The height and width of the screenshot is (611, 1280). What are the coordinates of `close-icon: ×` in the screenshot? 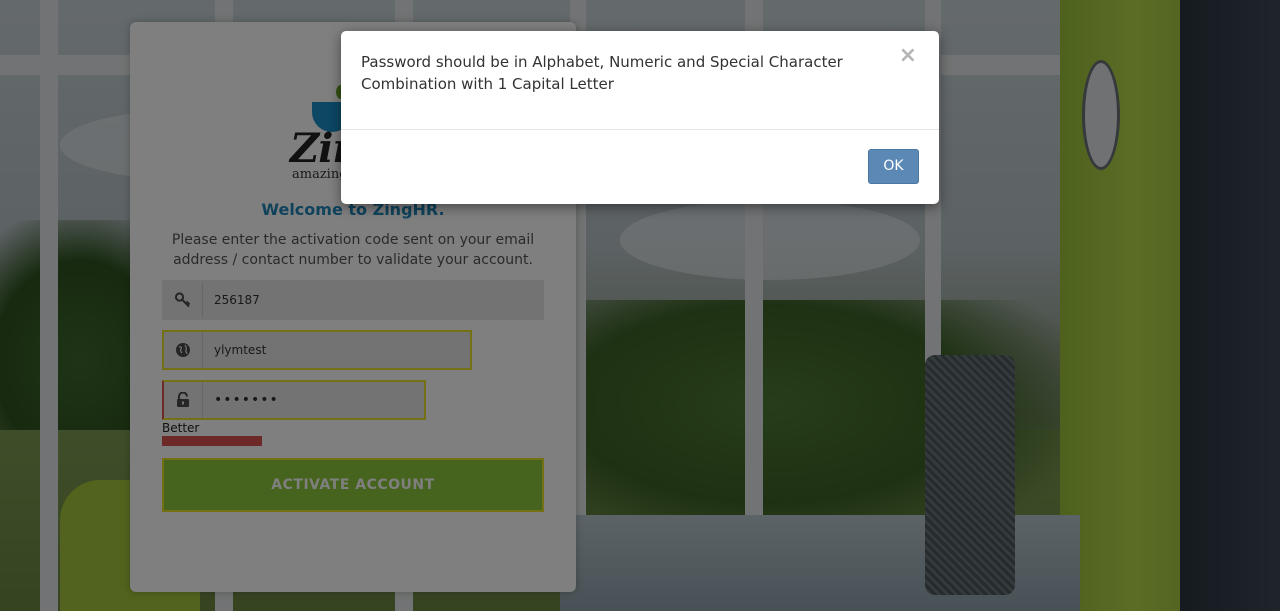 It's located at (908, 55).